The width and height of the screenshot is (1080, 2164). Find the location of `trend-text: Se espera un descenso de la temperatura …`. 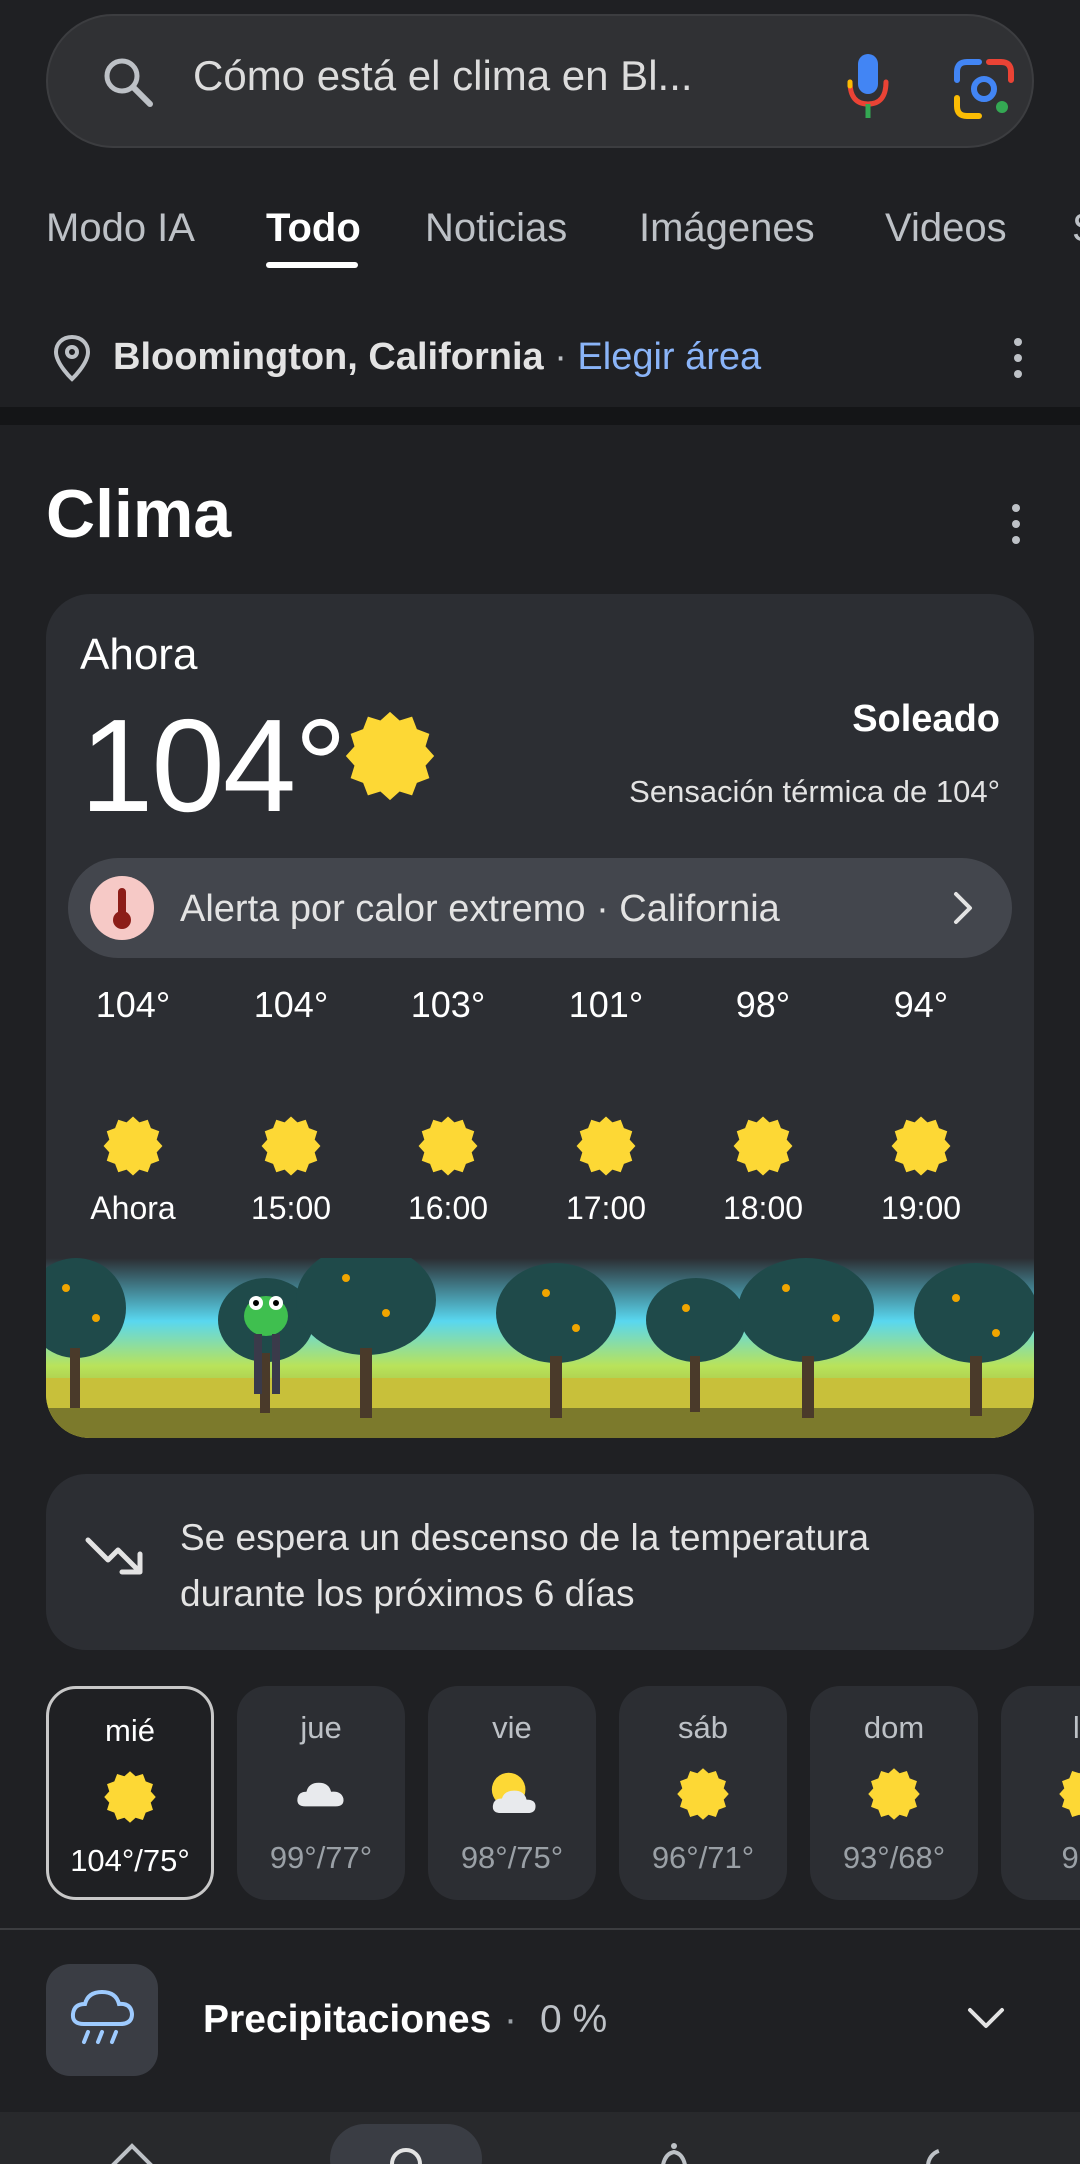

trend-text: Se espera un descenso de la temperatura … is located at coordinates (525, 1565).